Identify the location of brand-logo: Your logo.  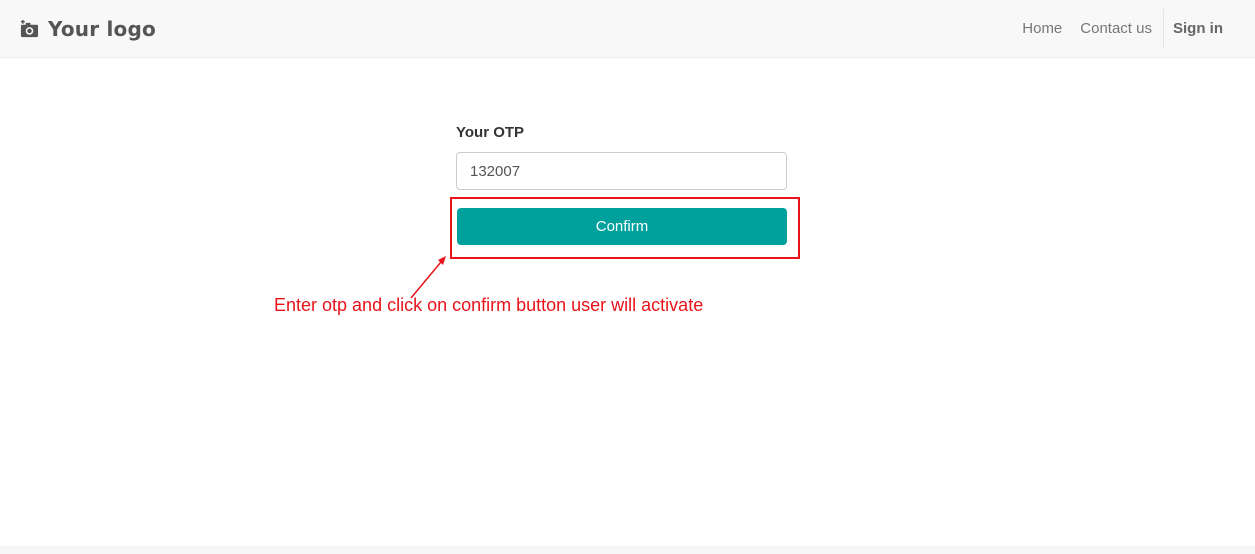
(88, 29).